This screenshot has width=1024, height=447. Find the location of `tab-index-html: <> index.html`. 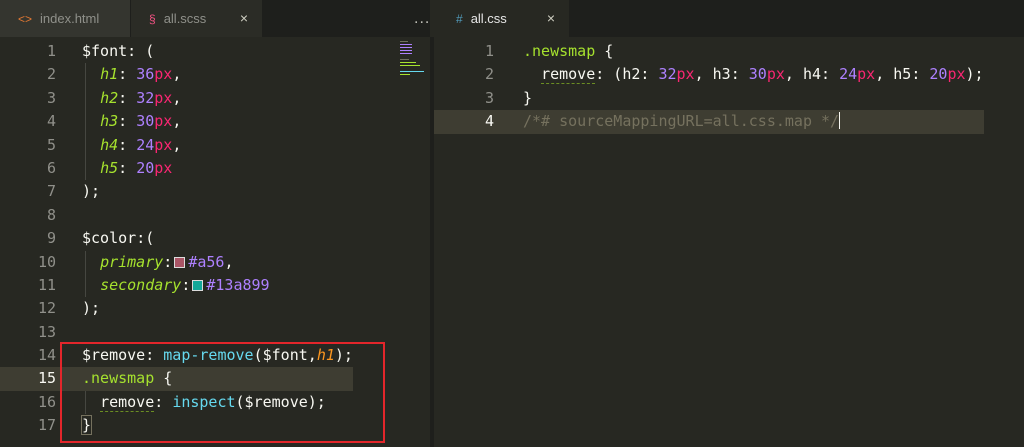

tab-index-html: <> index.html is located at coordinates (65, 18).